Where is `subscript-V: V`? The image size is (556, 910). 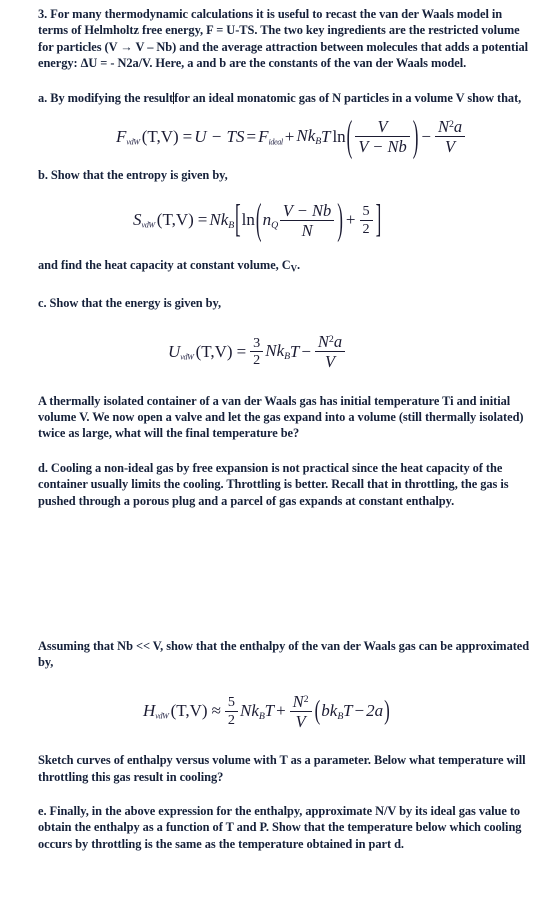
subscript-V: V is located at coordinates (294, 268).